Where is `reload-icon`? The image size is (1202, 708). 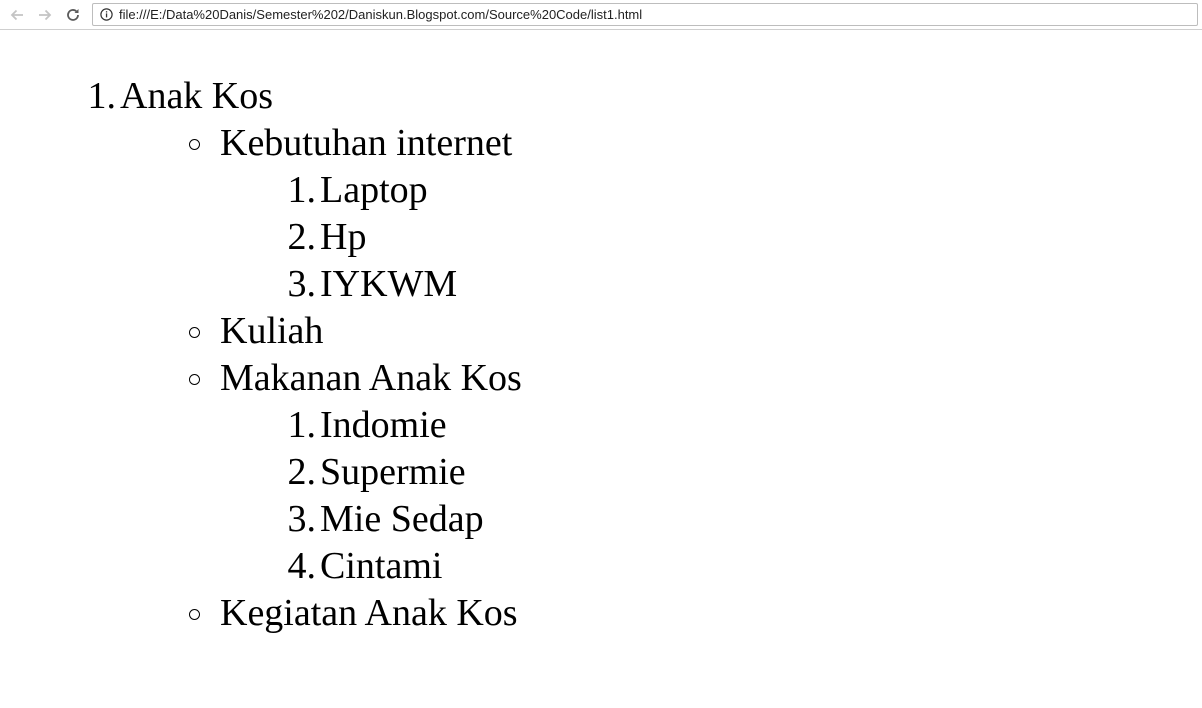
reload-icon is located at coordinates (73, 15).